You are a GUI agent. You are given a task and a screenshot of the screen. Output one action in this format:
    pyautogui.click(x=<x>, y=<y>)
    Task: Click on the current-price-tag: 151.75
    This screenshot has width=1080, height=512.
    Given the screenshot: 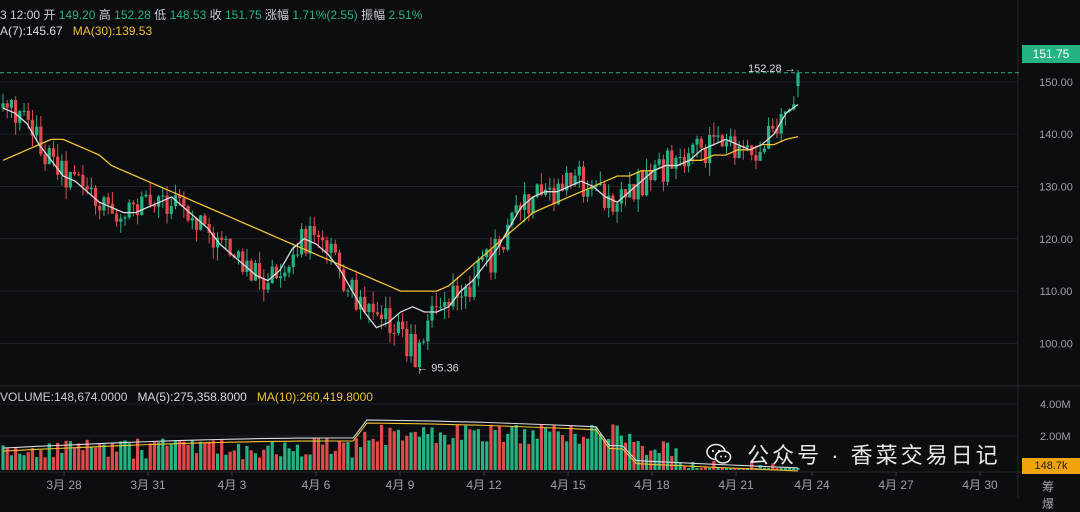 What is the action you would take?
    pyautogui.click(x=1051, y=54)
    